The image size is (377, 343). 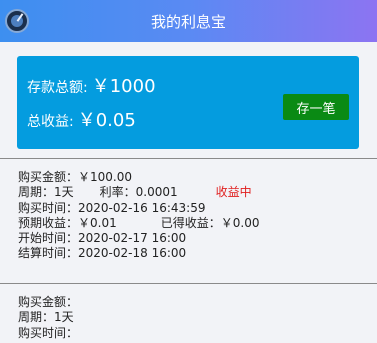 I want to click on deposit-button: 存一笔, so click(x=316, y=107).